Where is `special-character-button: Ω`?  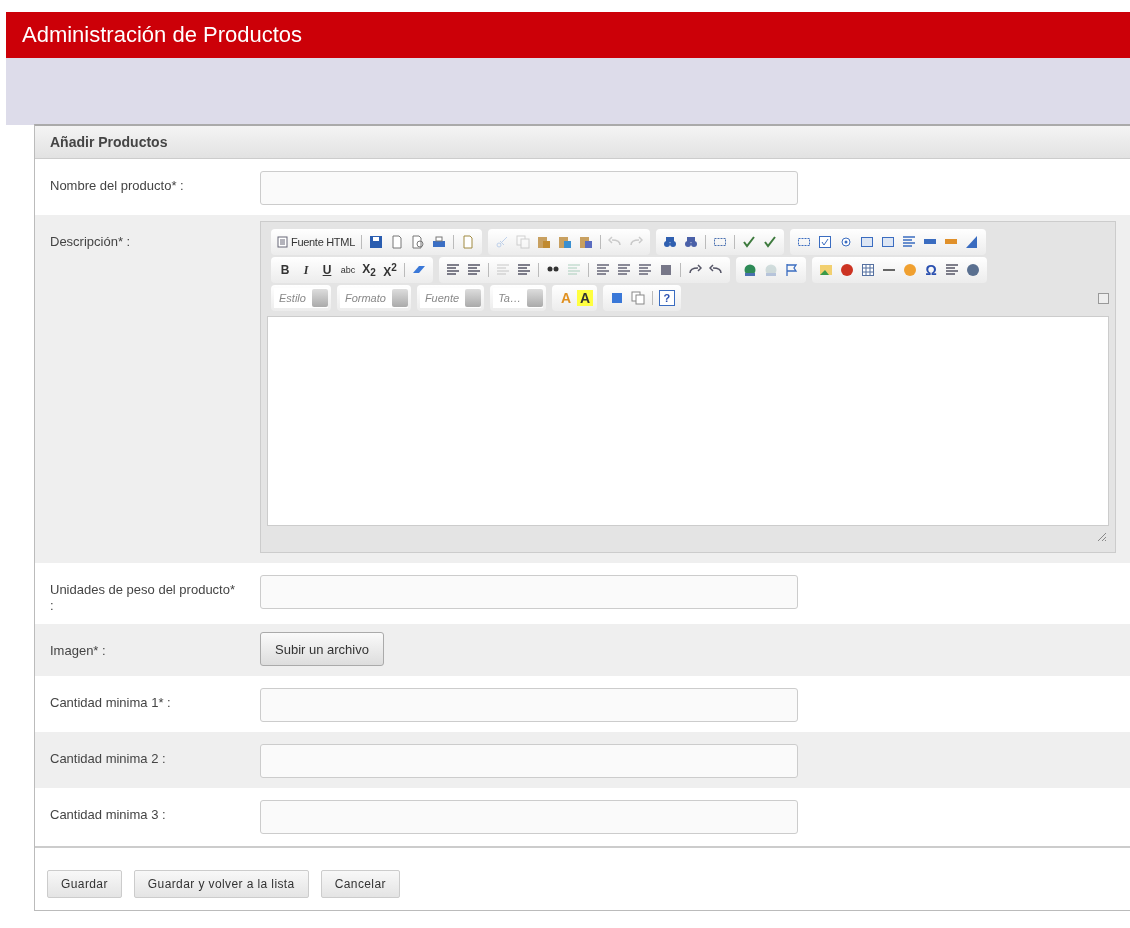
special-character-button: Ω is located at coordinates (931, 270).